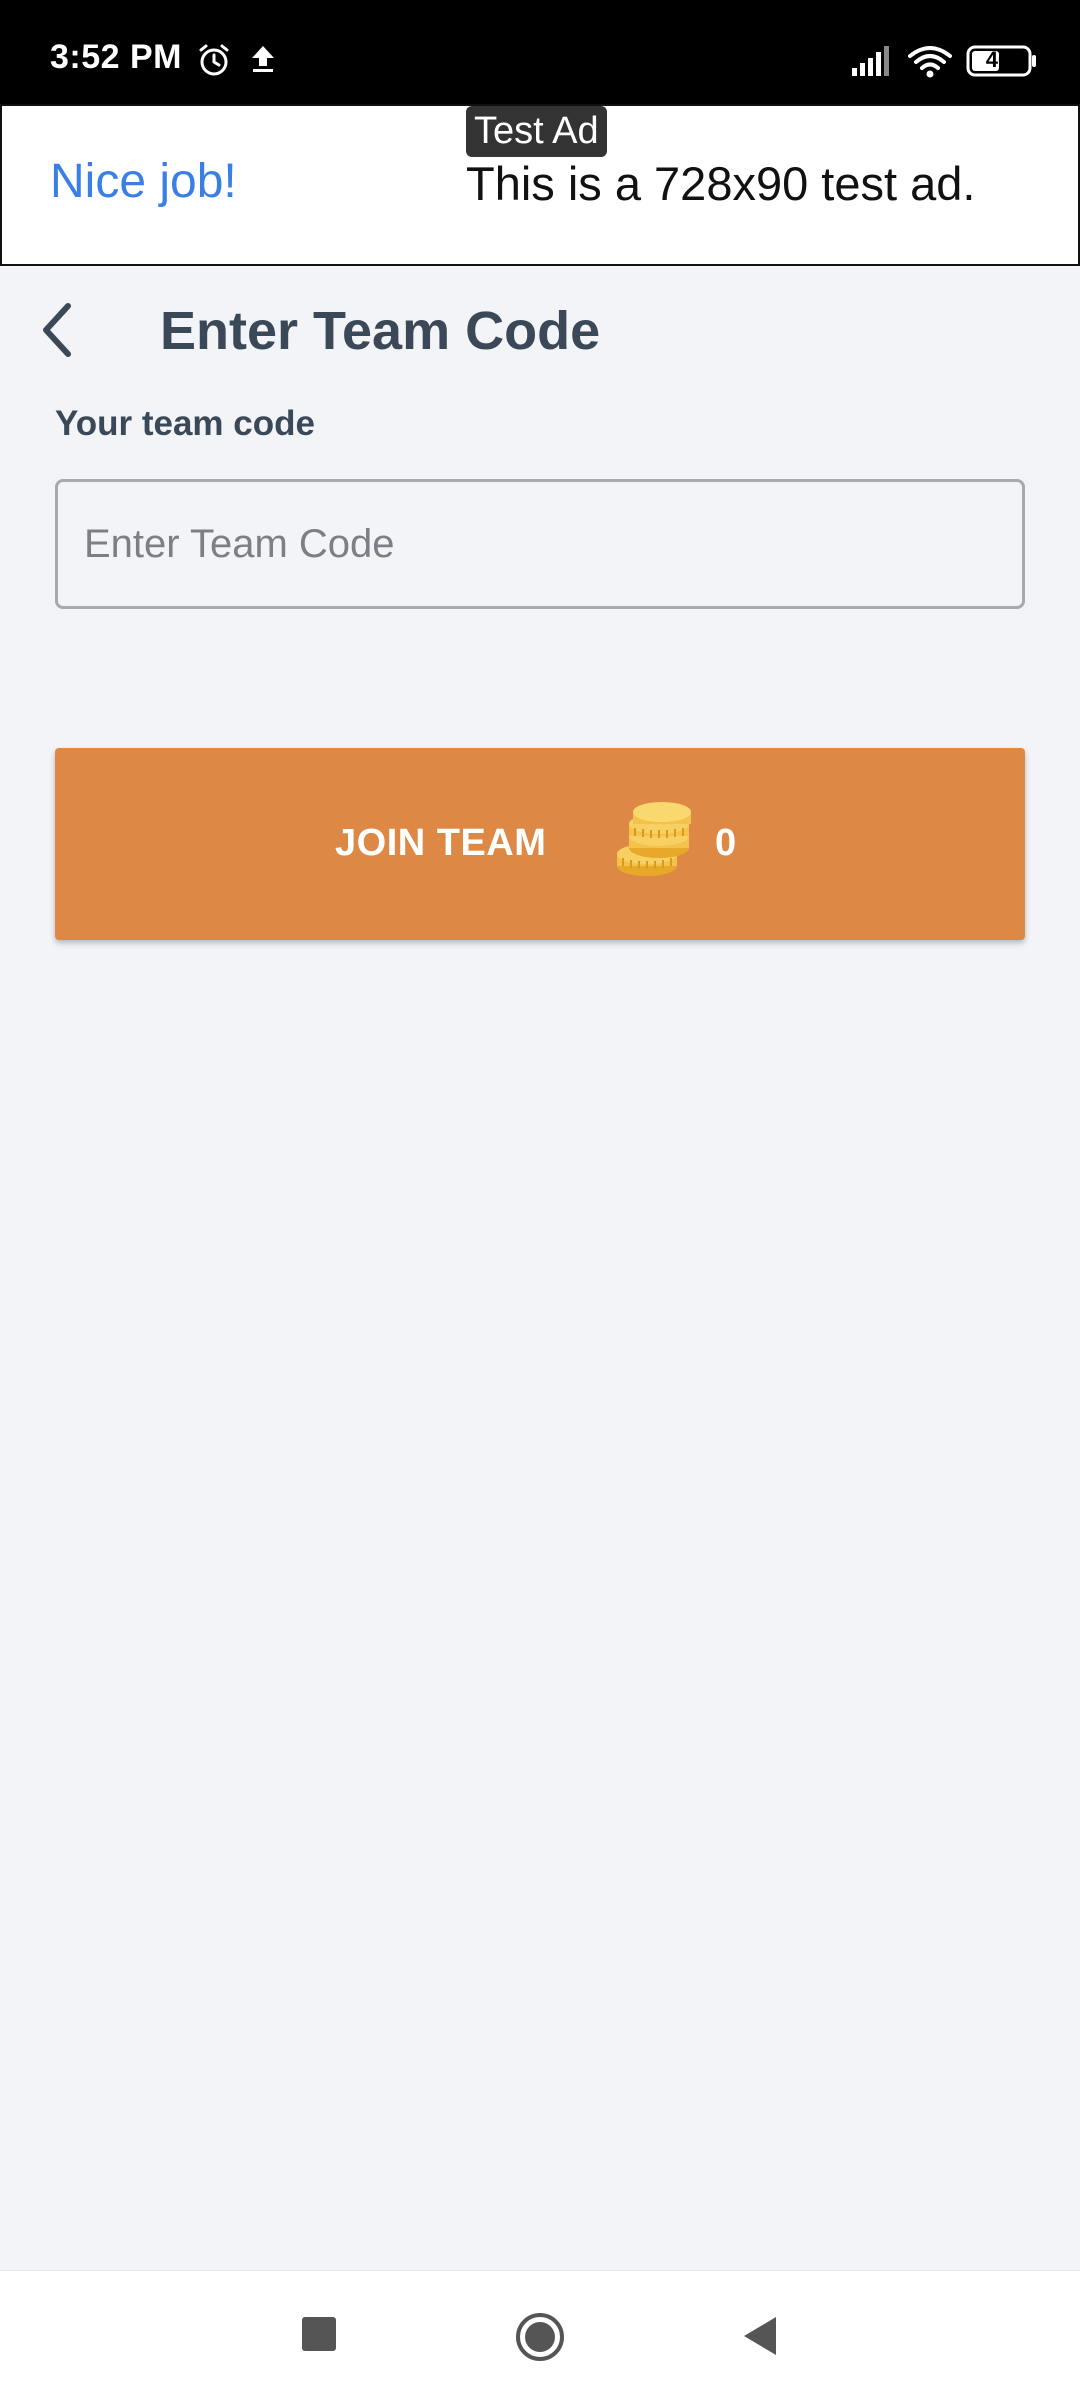  Describe the element at coordinates (660, 841) in the screenshot. I see `coins-icon` at that location.